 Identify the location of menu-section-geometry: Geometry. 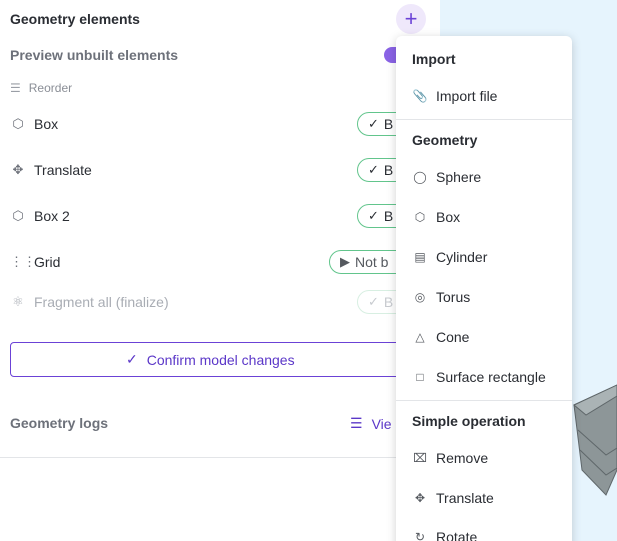
(445, 140).